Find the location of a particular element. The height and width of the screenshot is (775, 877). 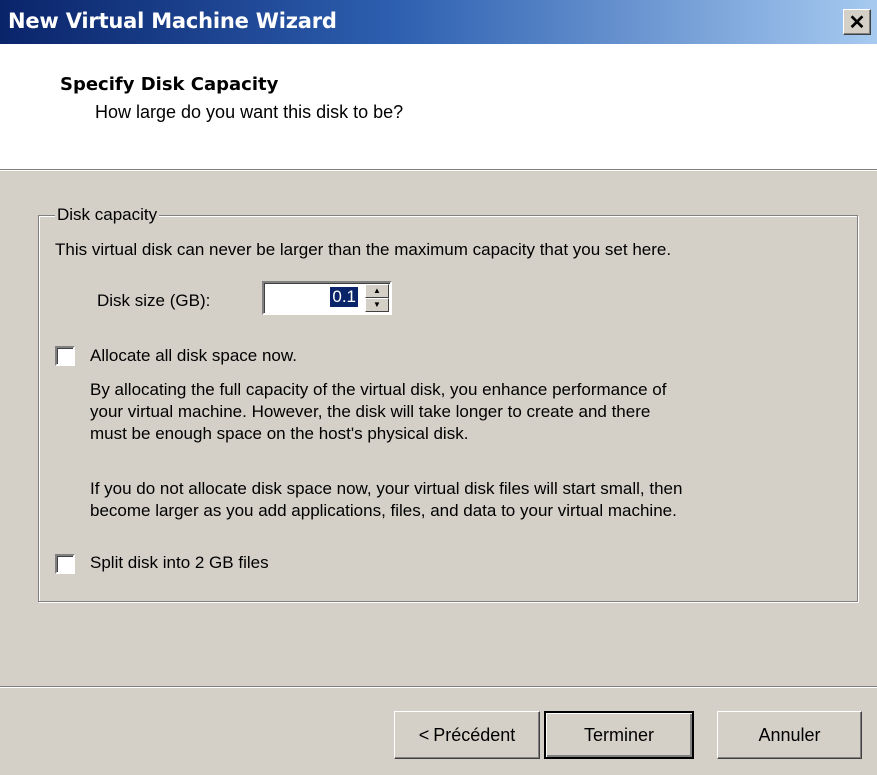

close-button: ✕ is located at coordinates (857, 22).